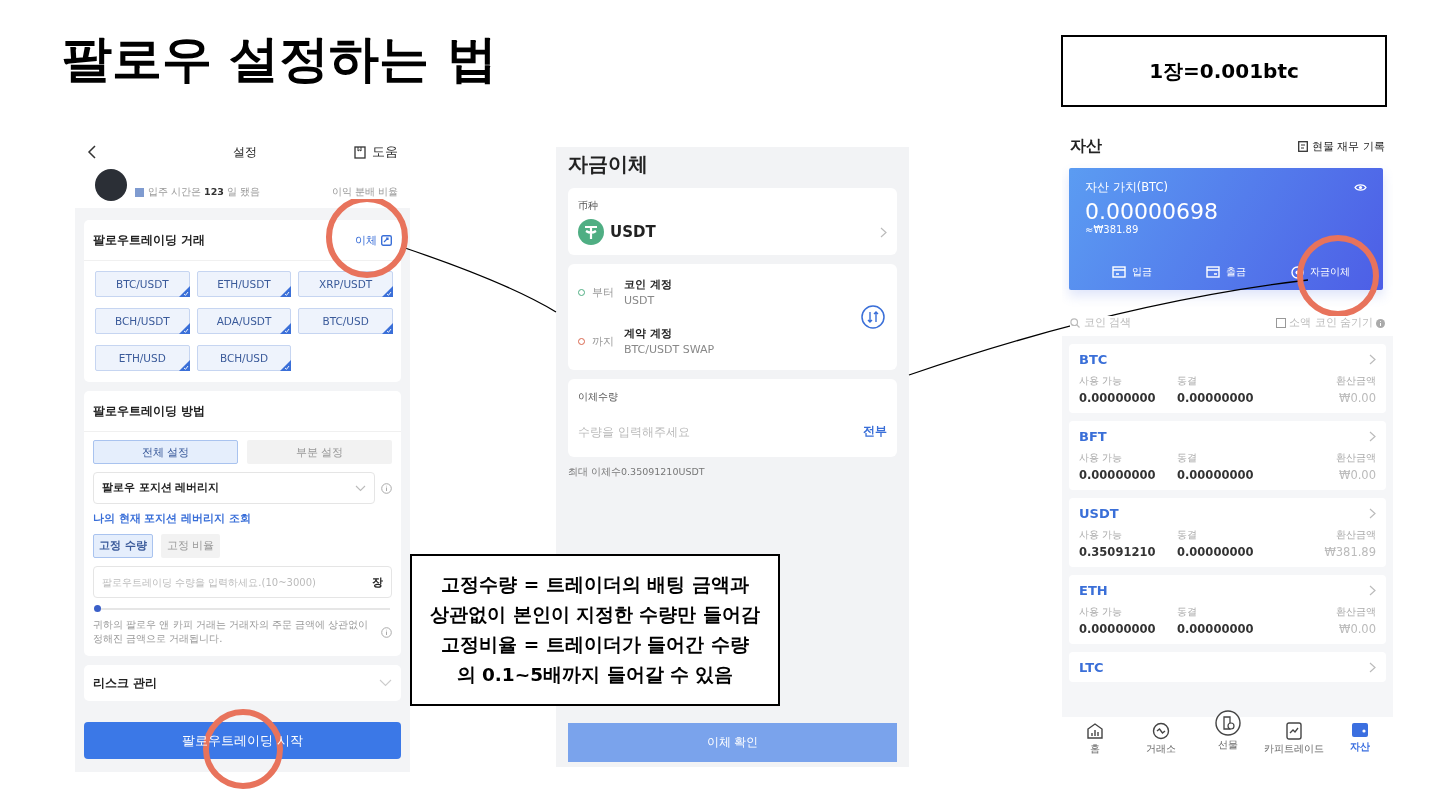  I want to click on section-title: 리스크 관리, so click(125, 683).